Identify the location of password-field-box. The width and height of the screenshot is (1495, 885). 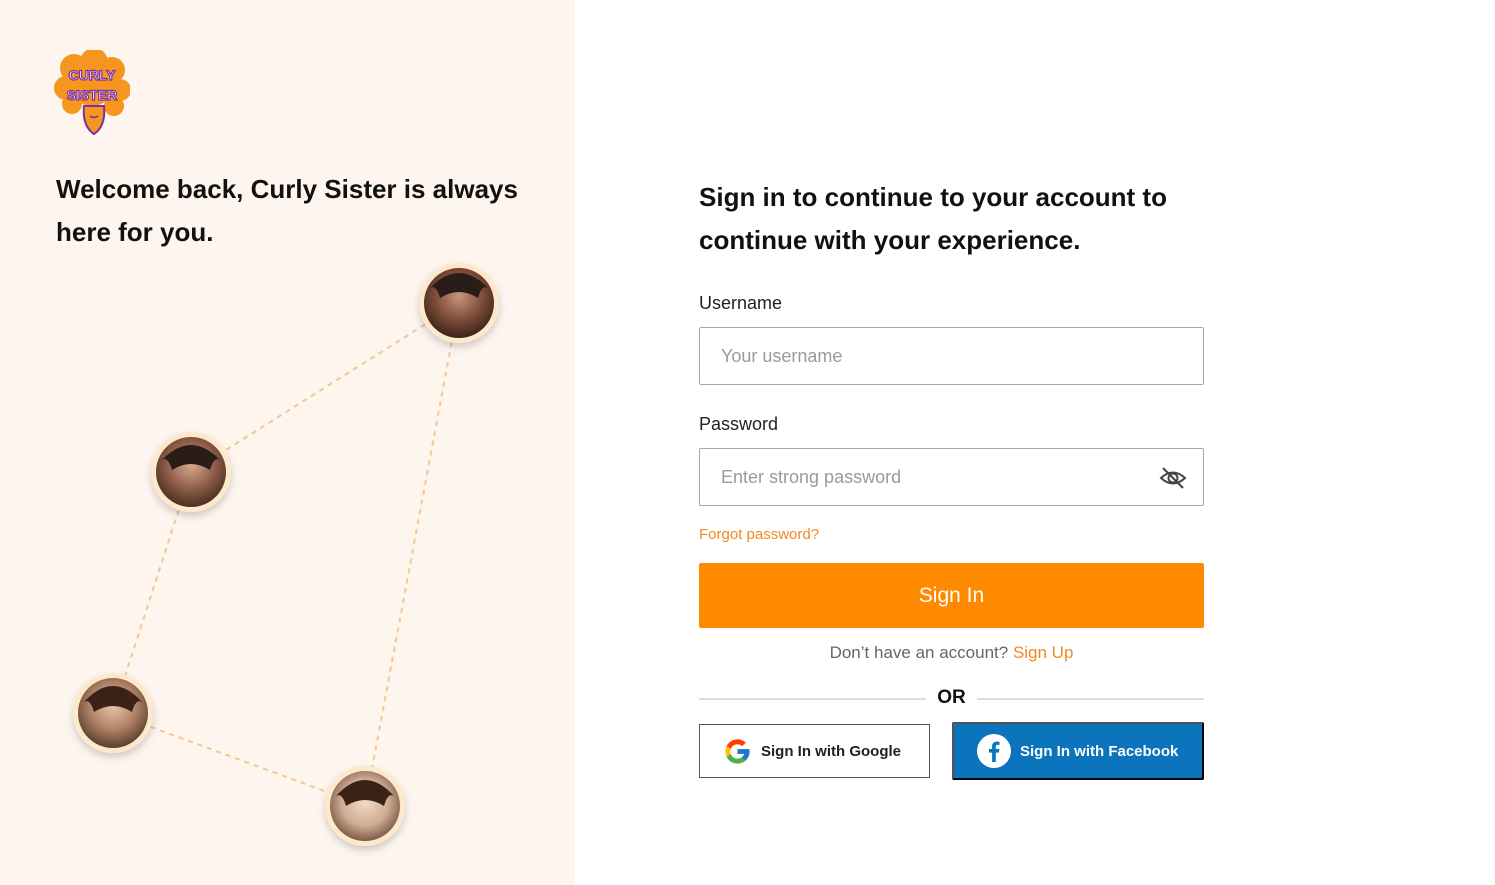
(951, 477).